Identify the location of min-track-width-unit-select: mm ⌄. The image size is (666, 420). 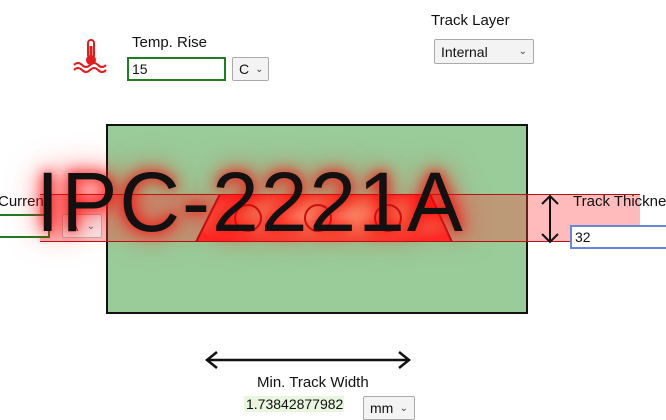
(389, 408).